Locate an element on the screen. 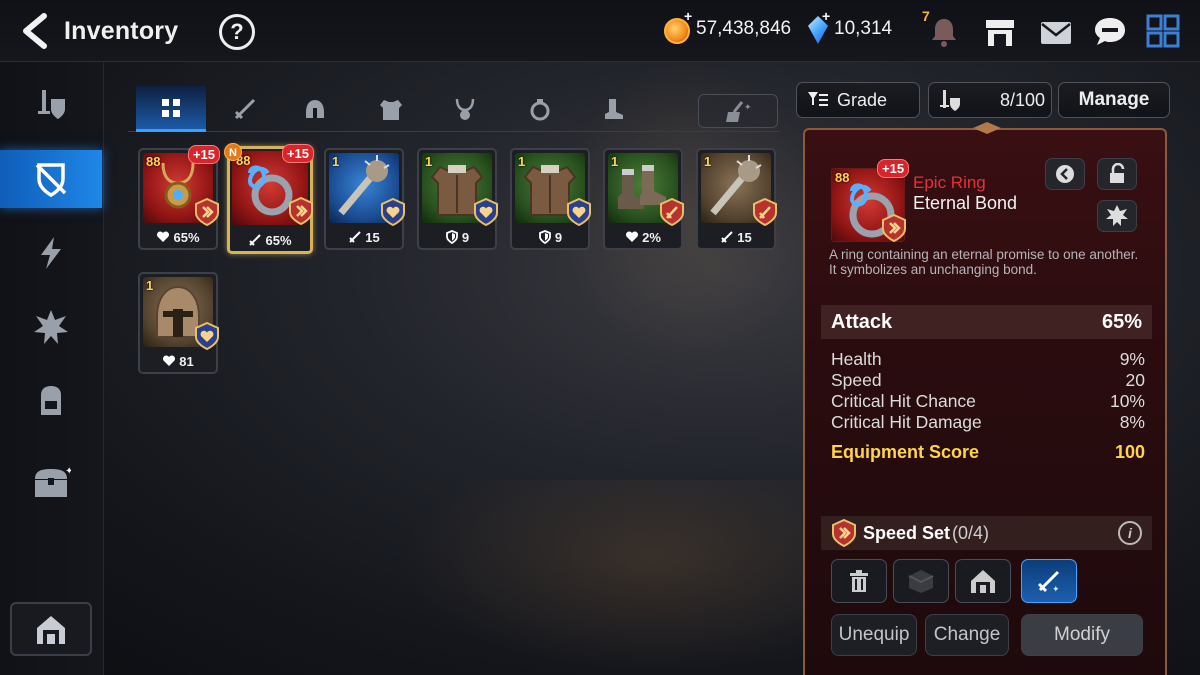  tab-armor is located at coordinates (391, 109).